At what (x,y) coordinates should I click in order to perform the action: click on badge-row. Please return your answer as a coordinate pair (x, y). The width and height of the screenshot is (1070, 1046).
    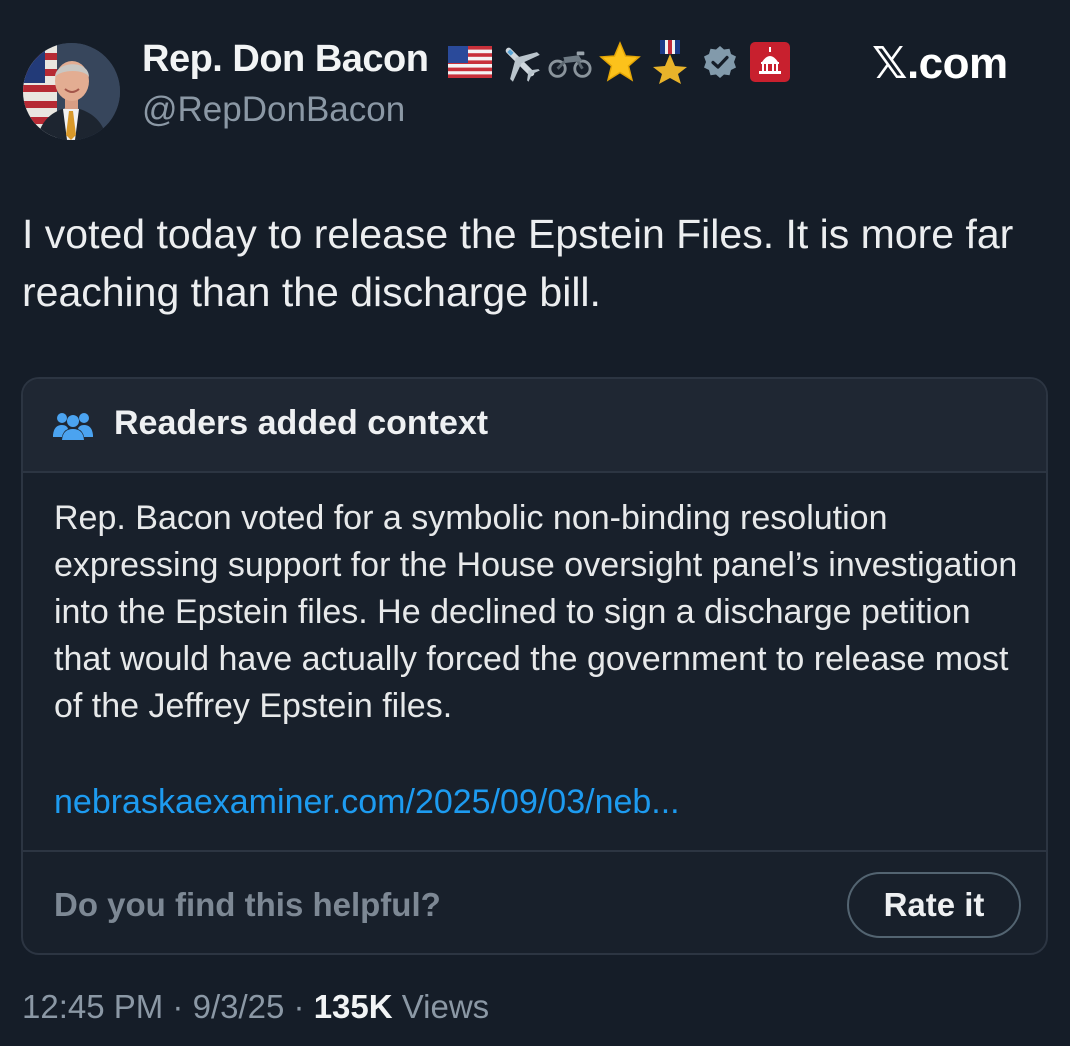
    Looking at the image, I should click on (620, 62).